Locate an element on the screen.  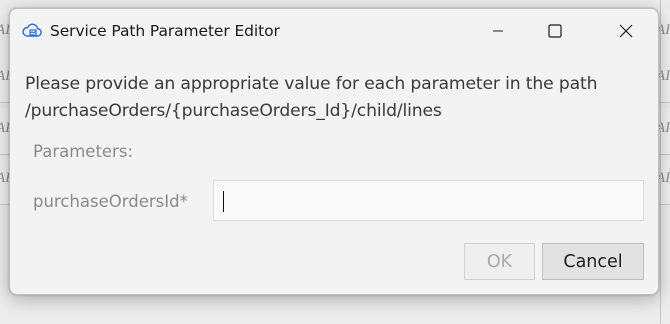
background-column-line is located at coordinates (660, 162).